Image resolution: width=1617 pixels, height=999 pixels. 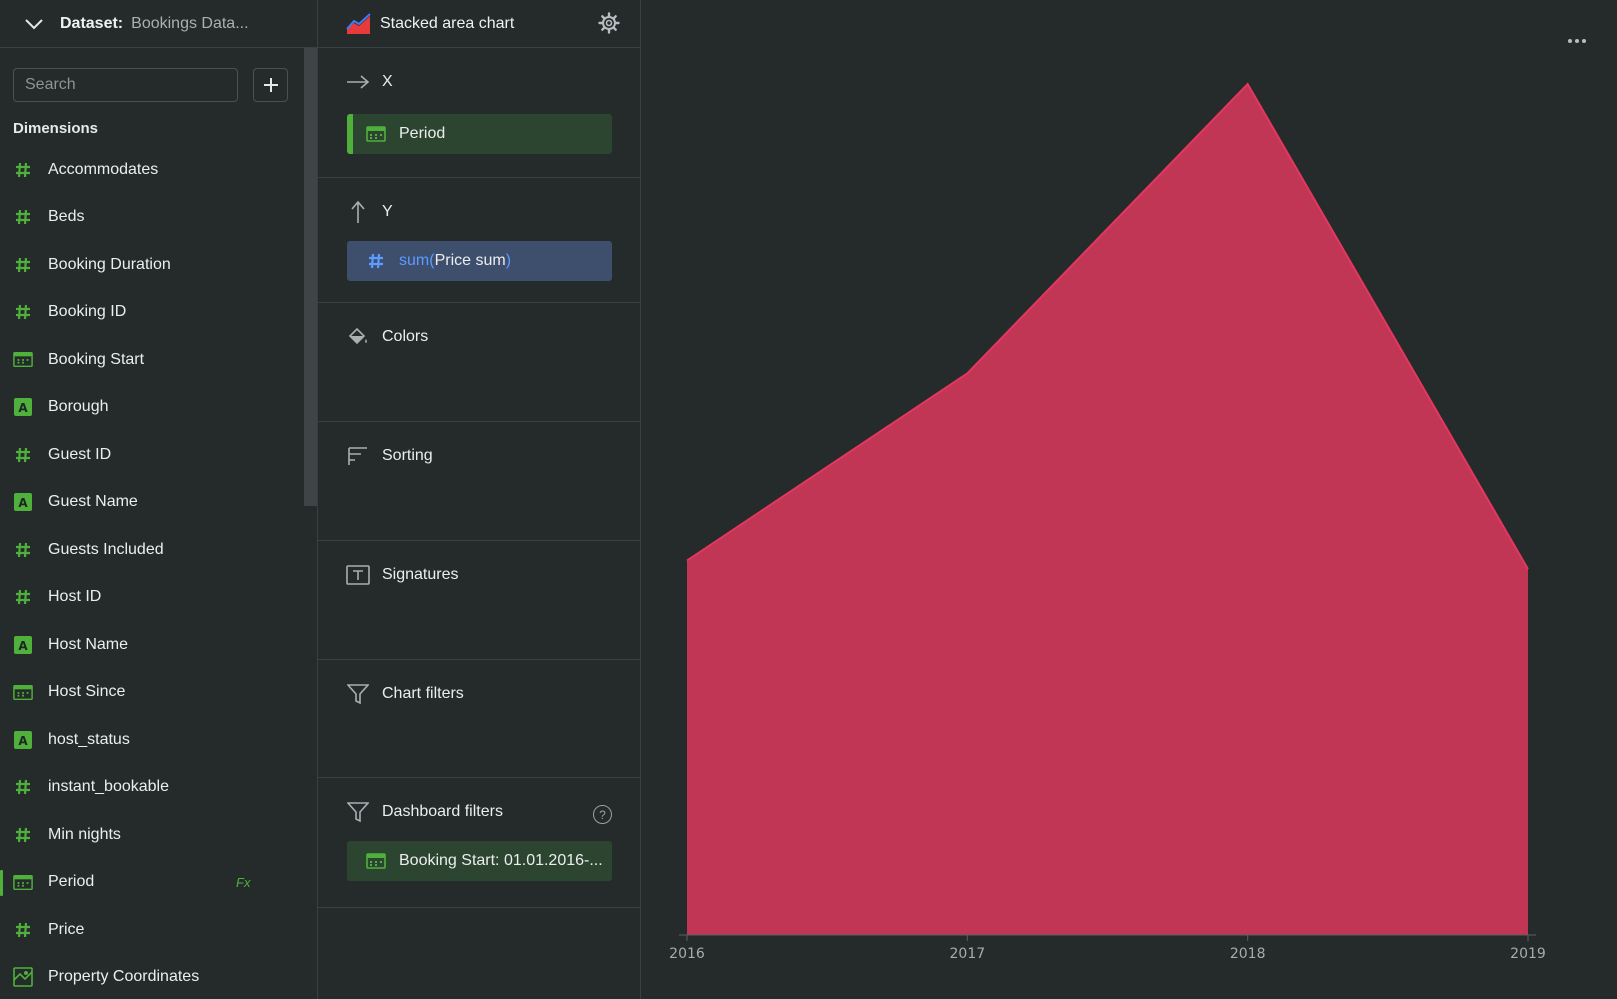 I want to click on dimension-item: Ahost_status, so click(x=158, y=740).